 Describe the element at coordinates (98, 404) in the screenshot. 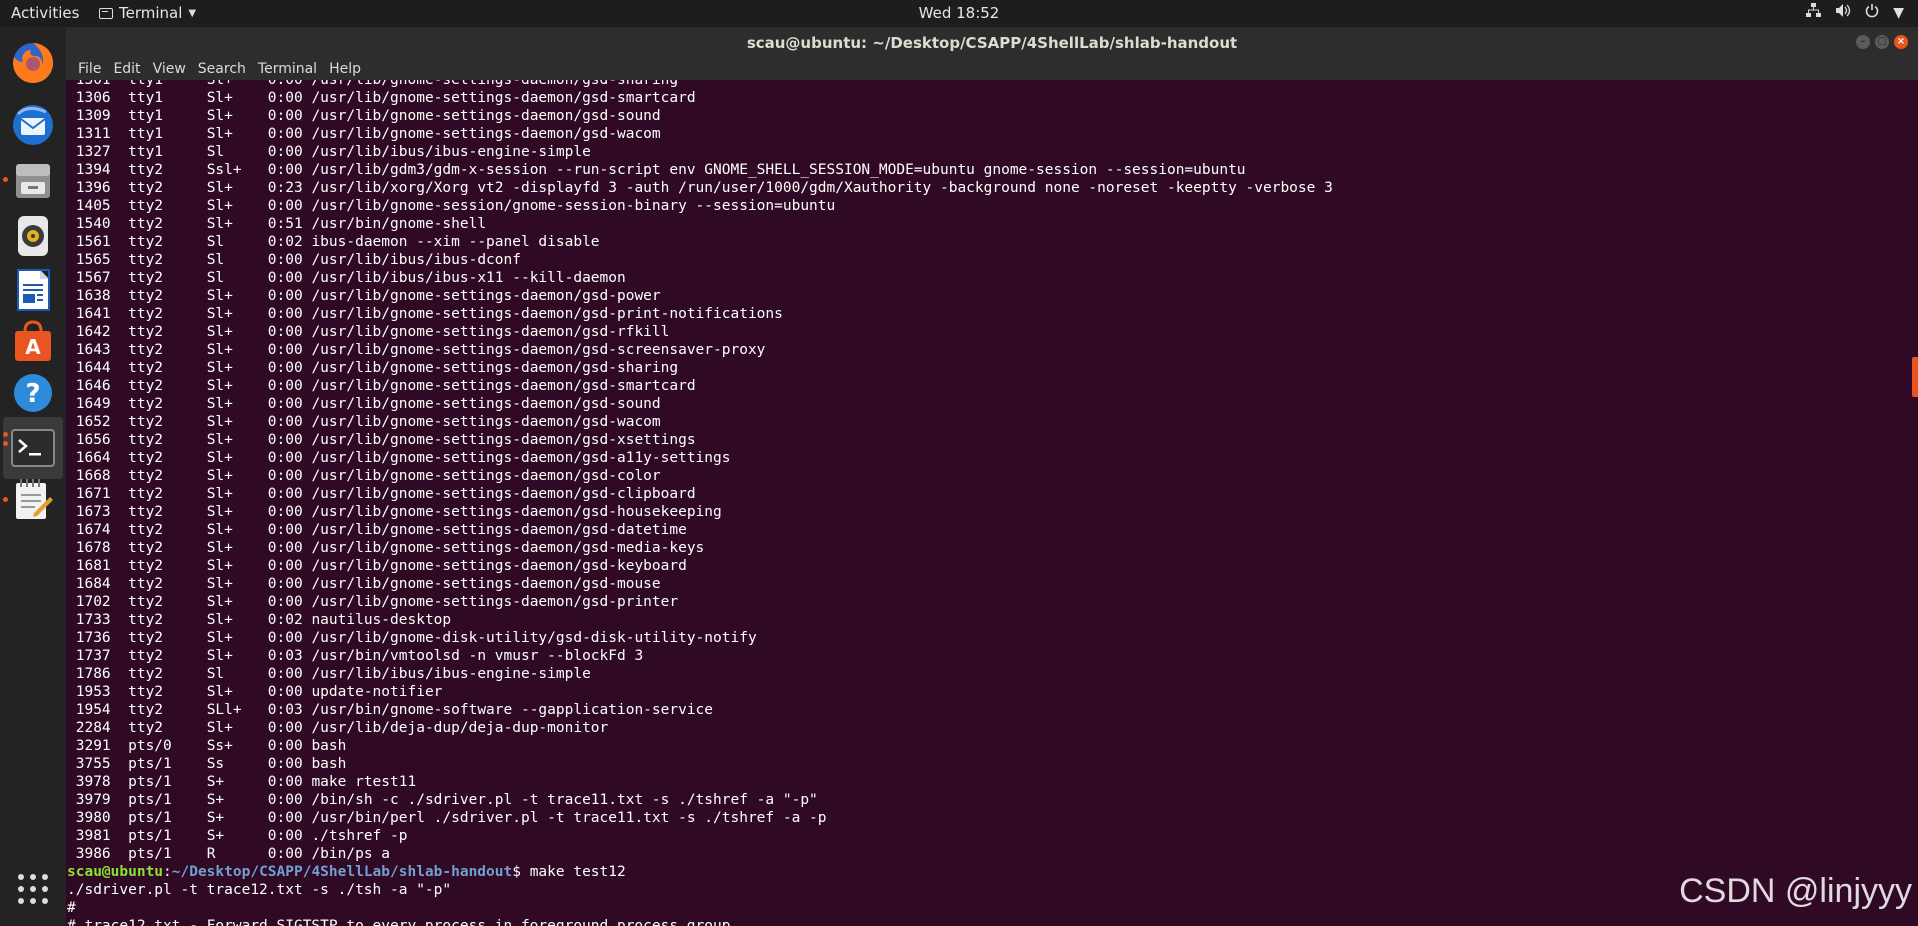

I see `process-pid: 1649` at that location.